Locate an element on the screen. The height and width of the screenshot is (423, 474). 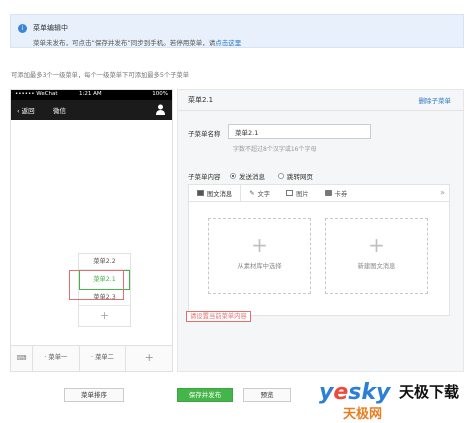
status-bar: •••••• WeChat 1:21 AM 100% is located at coordinates (91, 95).